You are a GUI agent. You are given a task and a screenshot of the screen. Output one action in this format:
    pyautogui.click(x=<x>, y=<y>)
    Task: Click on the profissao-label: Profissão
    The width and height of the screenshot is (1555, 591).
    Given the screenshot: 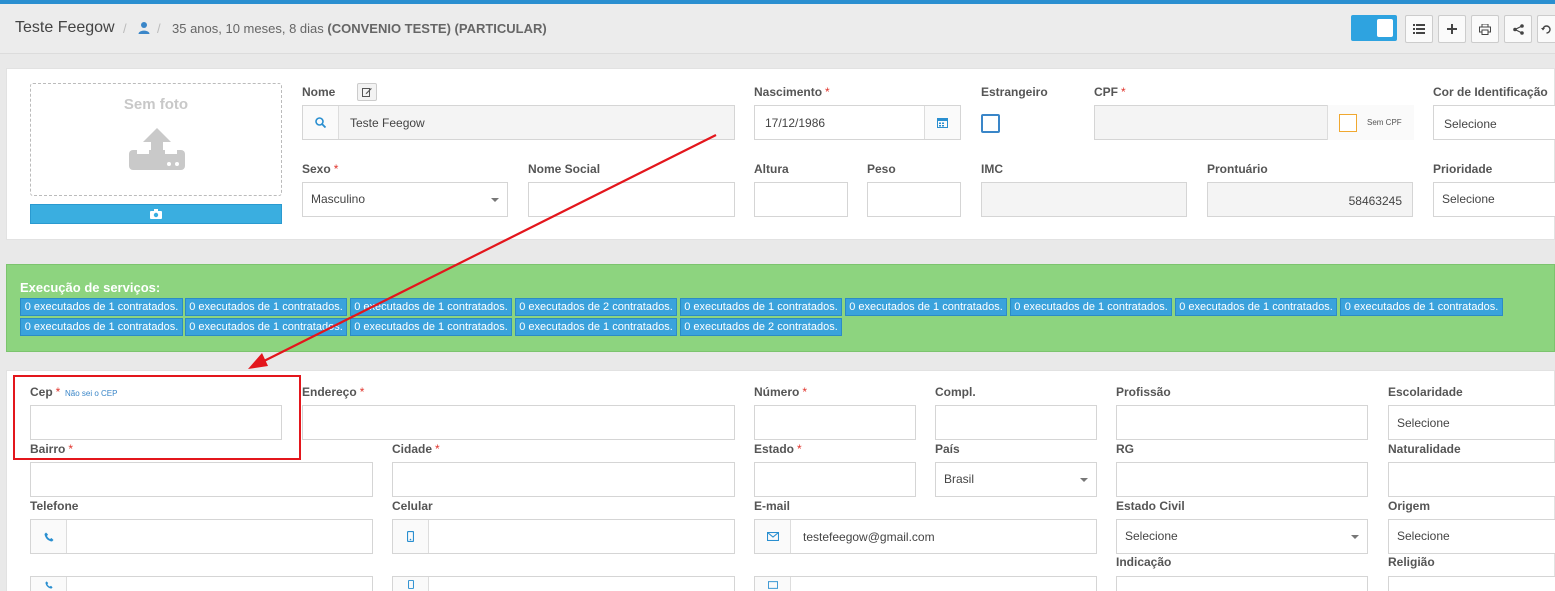 What is the action you would take?
    pyautogui.click(x=1143, y=392)
    